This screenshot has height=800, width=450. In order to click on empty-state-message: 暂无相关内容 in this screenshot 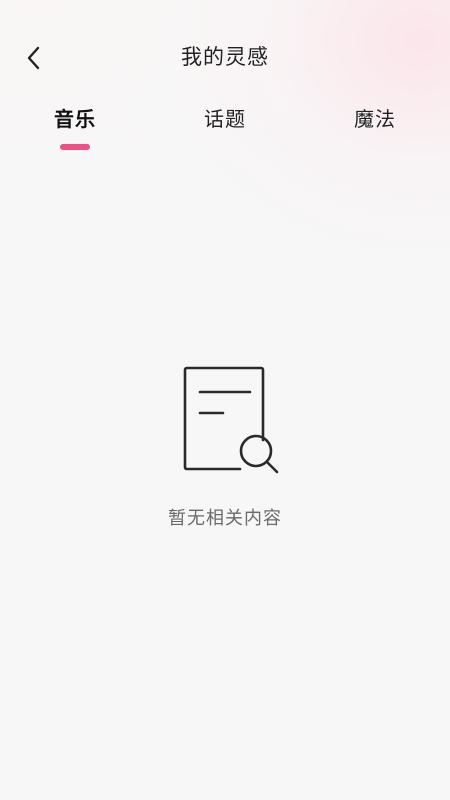, I will do `click(225, 518)`.